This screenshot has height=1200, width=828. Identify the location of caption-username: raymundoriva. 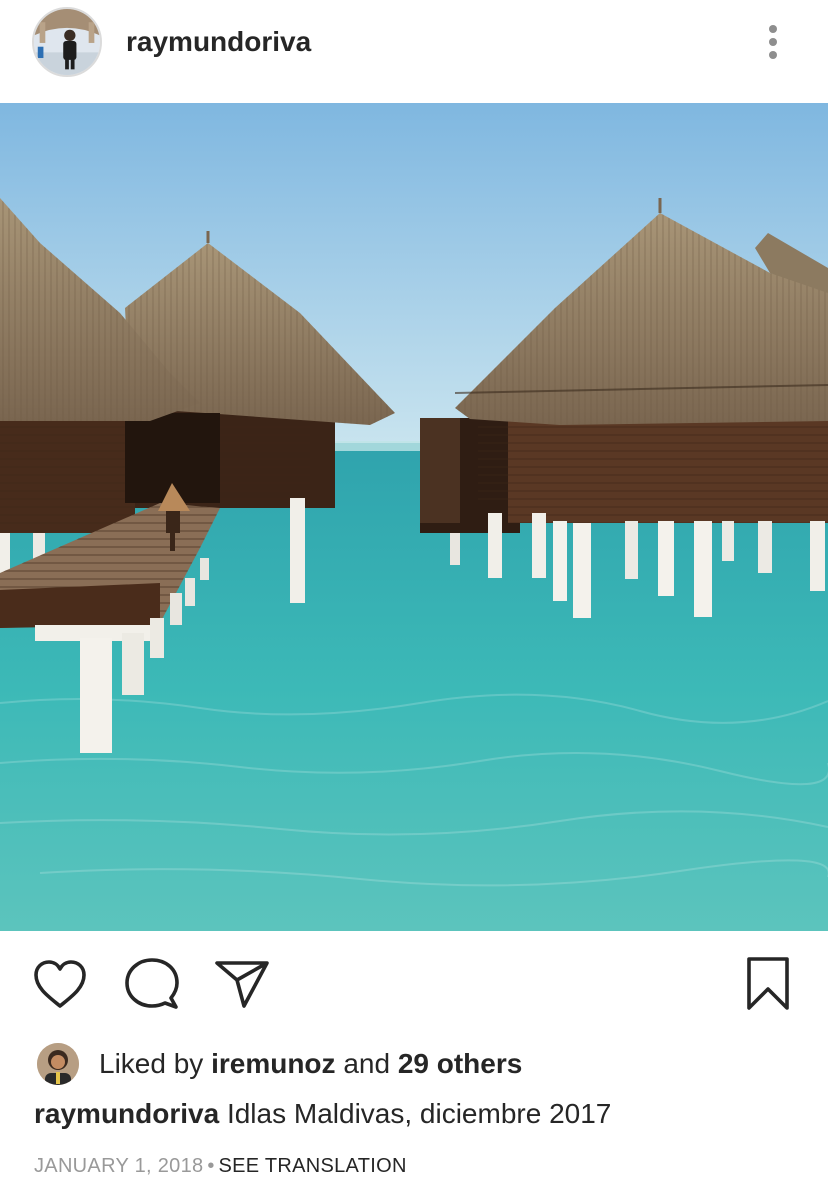
(126, 1113).